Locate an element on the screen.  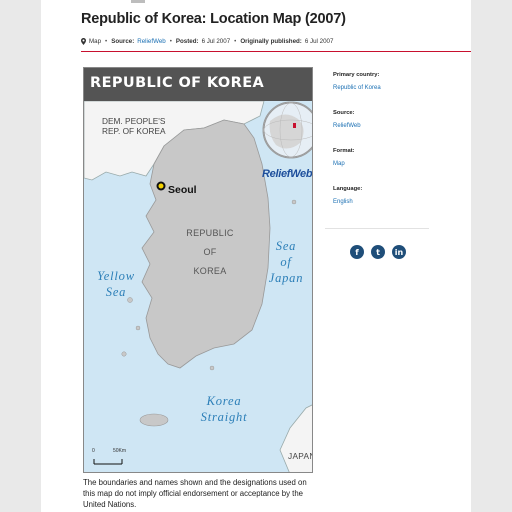
capital-marker is located at coordinates (161, 186).